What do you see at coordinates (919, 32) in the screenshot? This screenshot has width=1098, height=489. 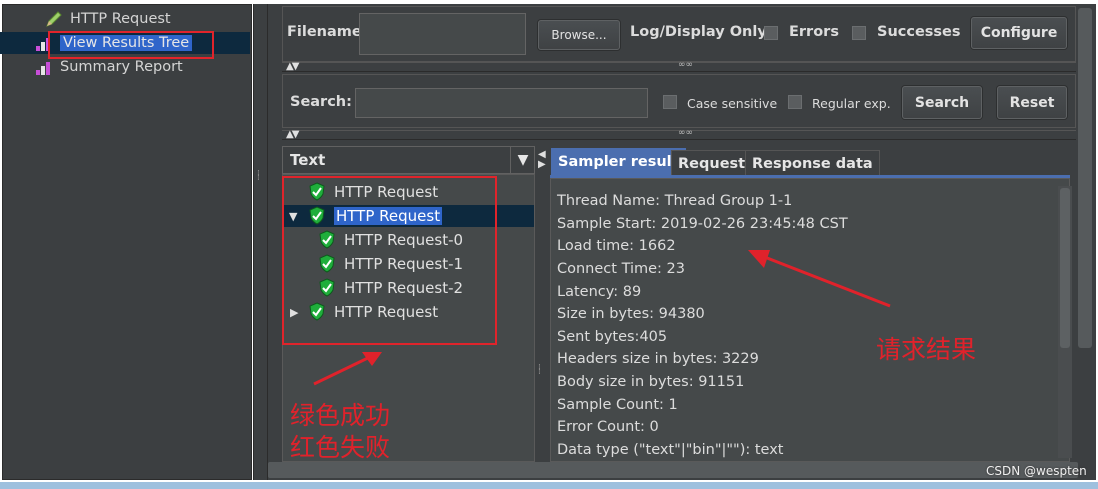 I see `successes-label: Successes` at bounding box center [919, 32].